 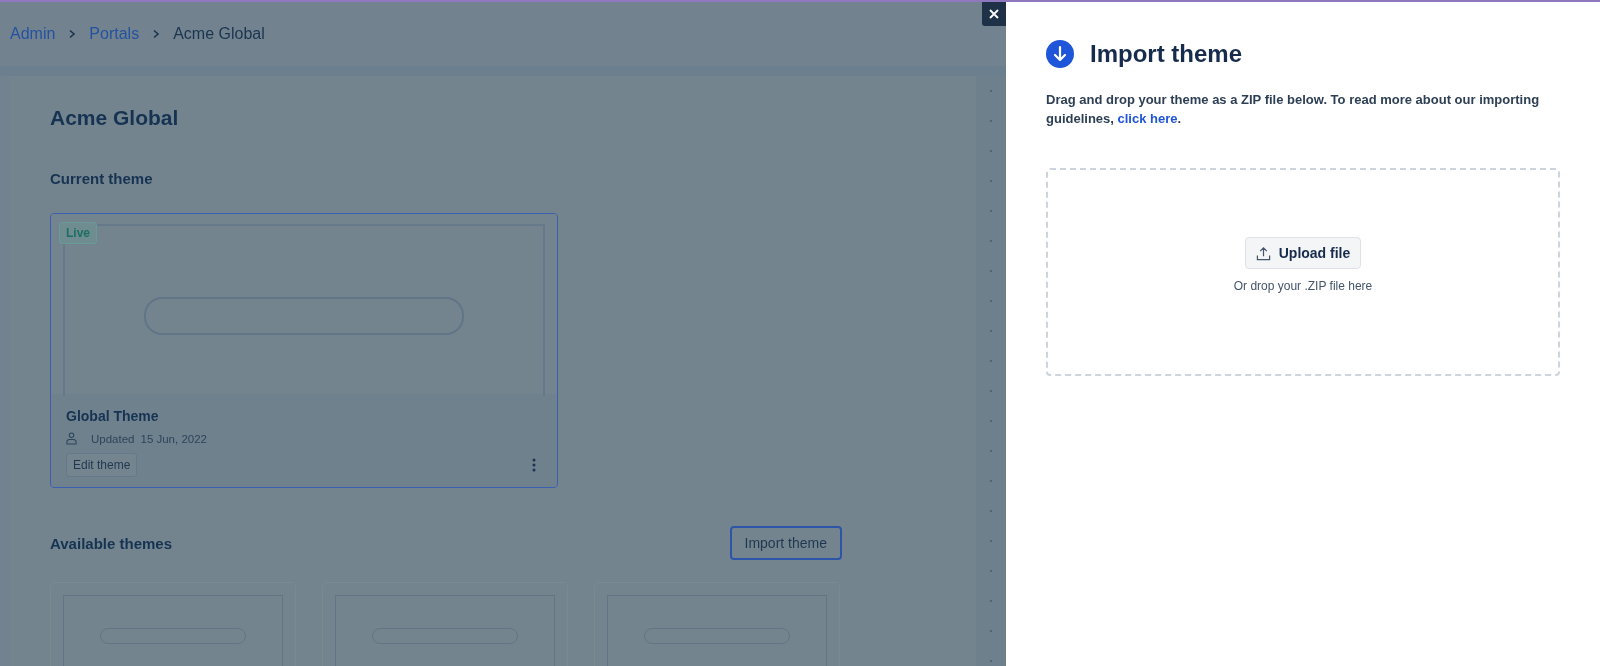 What do you see at coordinates (78, 233) in the screenshot?
I see `live-badge: Live` at bounding box center [78, 233].